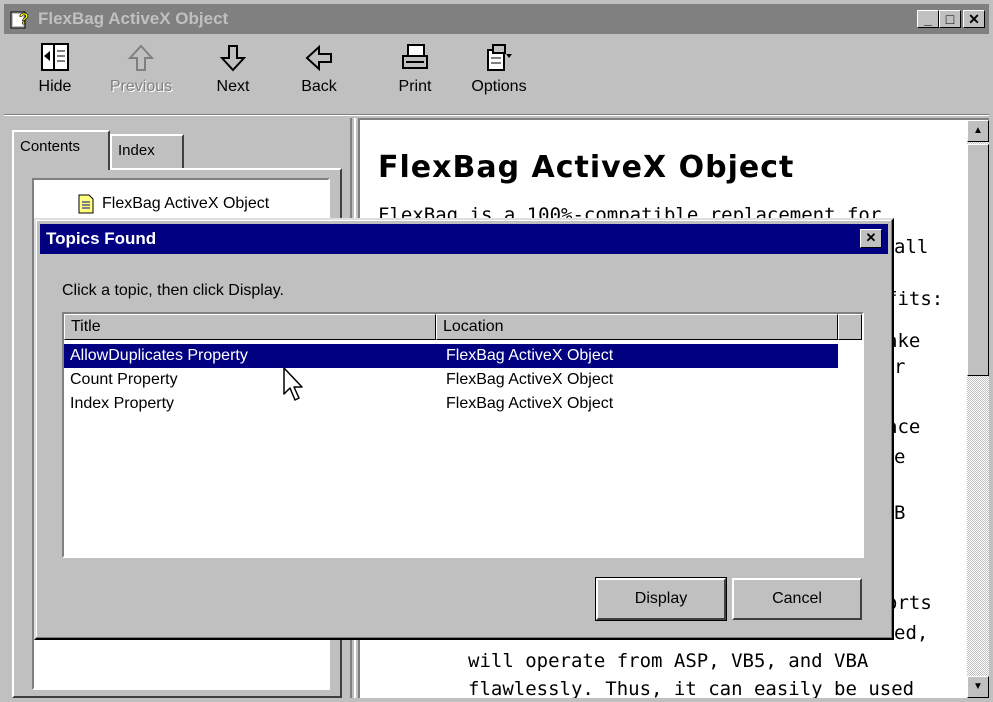 The width and height of the screenshot is (993, 702). Describe the element at coordinates (122, 403) in the screenshot. I see `topic-title: Index Property` at that location.